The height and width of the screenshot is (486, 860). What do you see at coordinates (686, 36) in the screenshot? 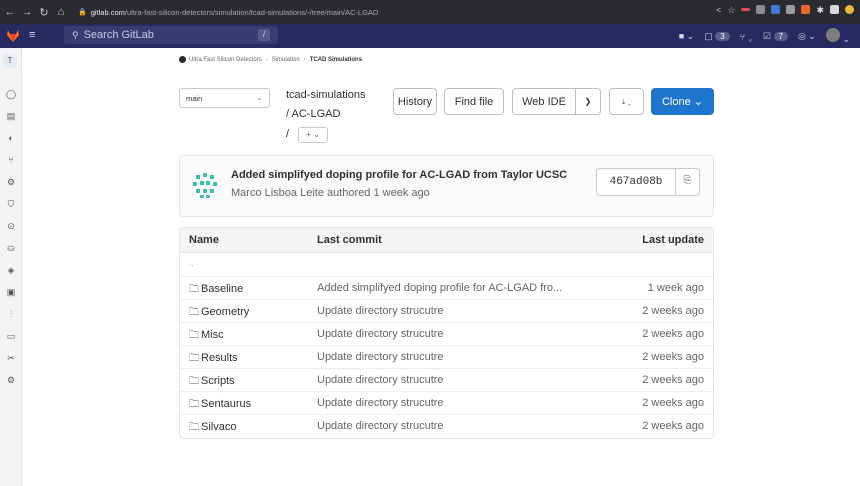
I see `create-new-icon: ■ ⌄` at bounding box center [686, 36].